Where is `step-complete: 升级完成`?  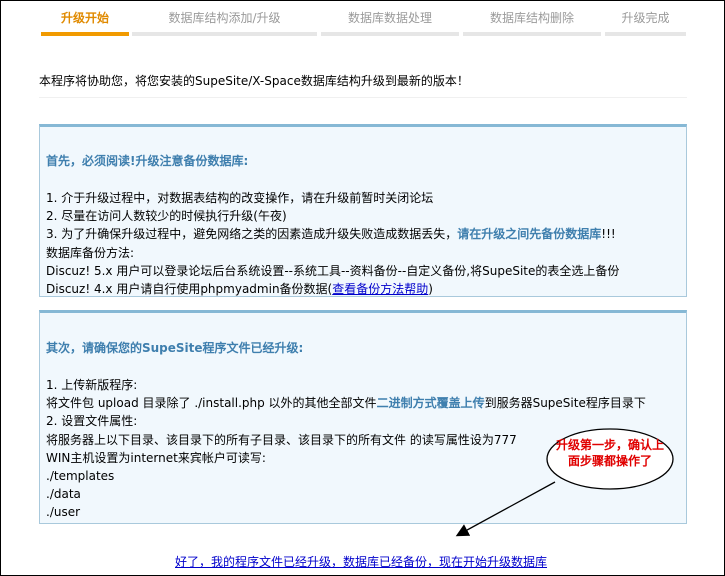
step-complete: 升级完成 is located at coordinates (645, 18).